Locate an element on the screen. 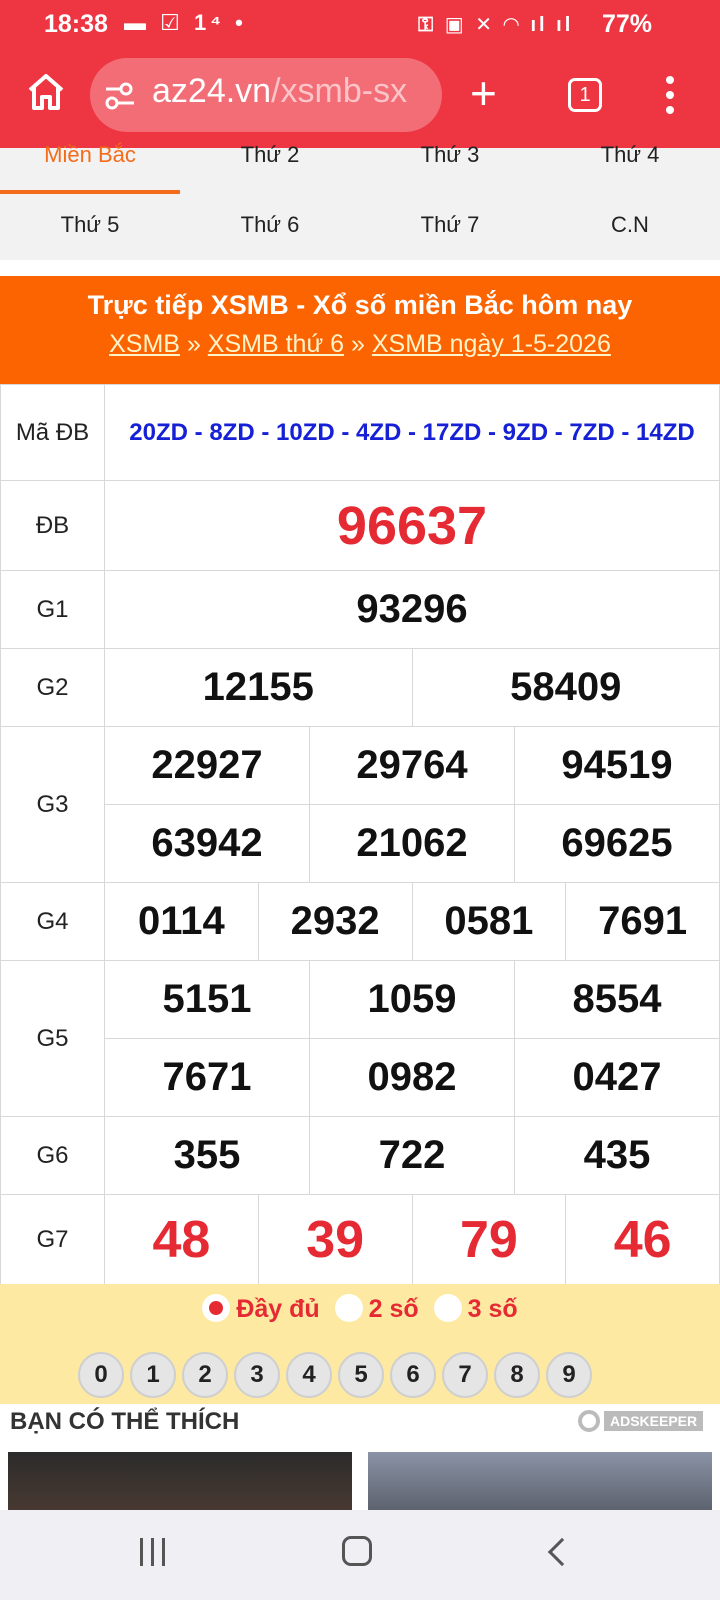 Image resolution: width=720 pixels, height=1600 pixels. row-g6: G6 355 722 435 is located at coordinates (360, 1155).